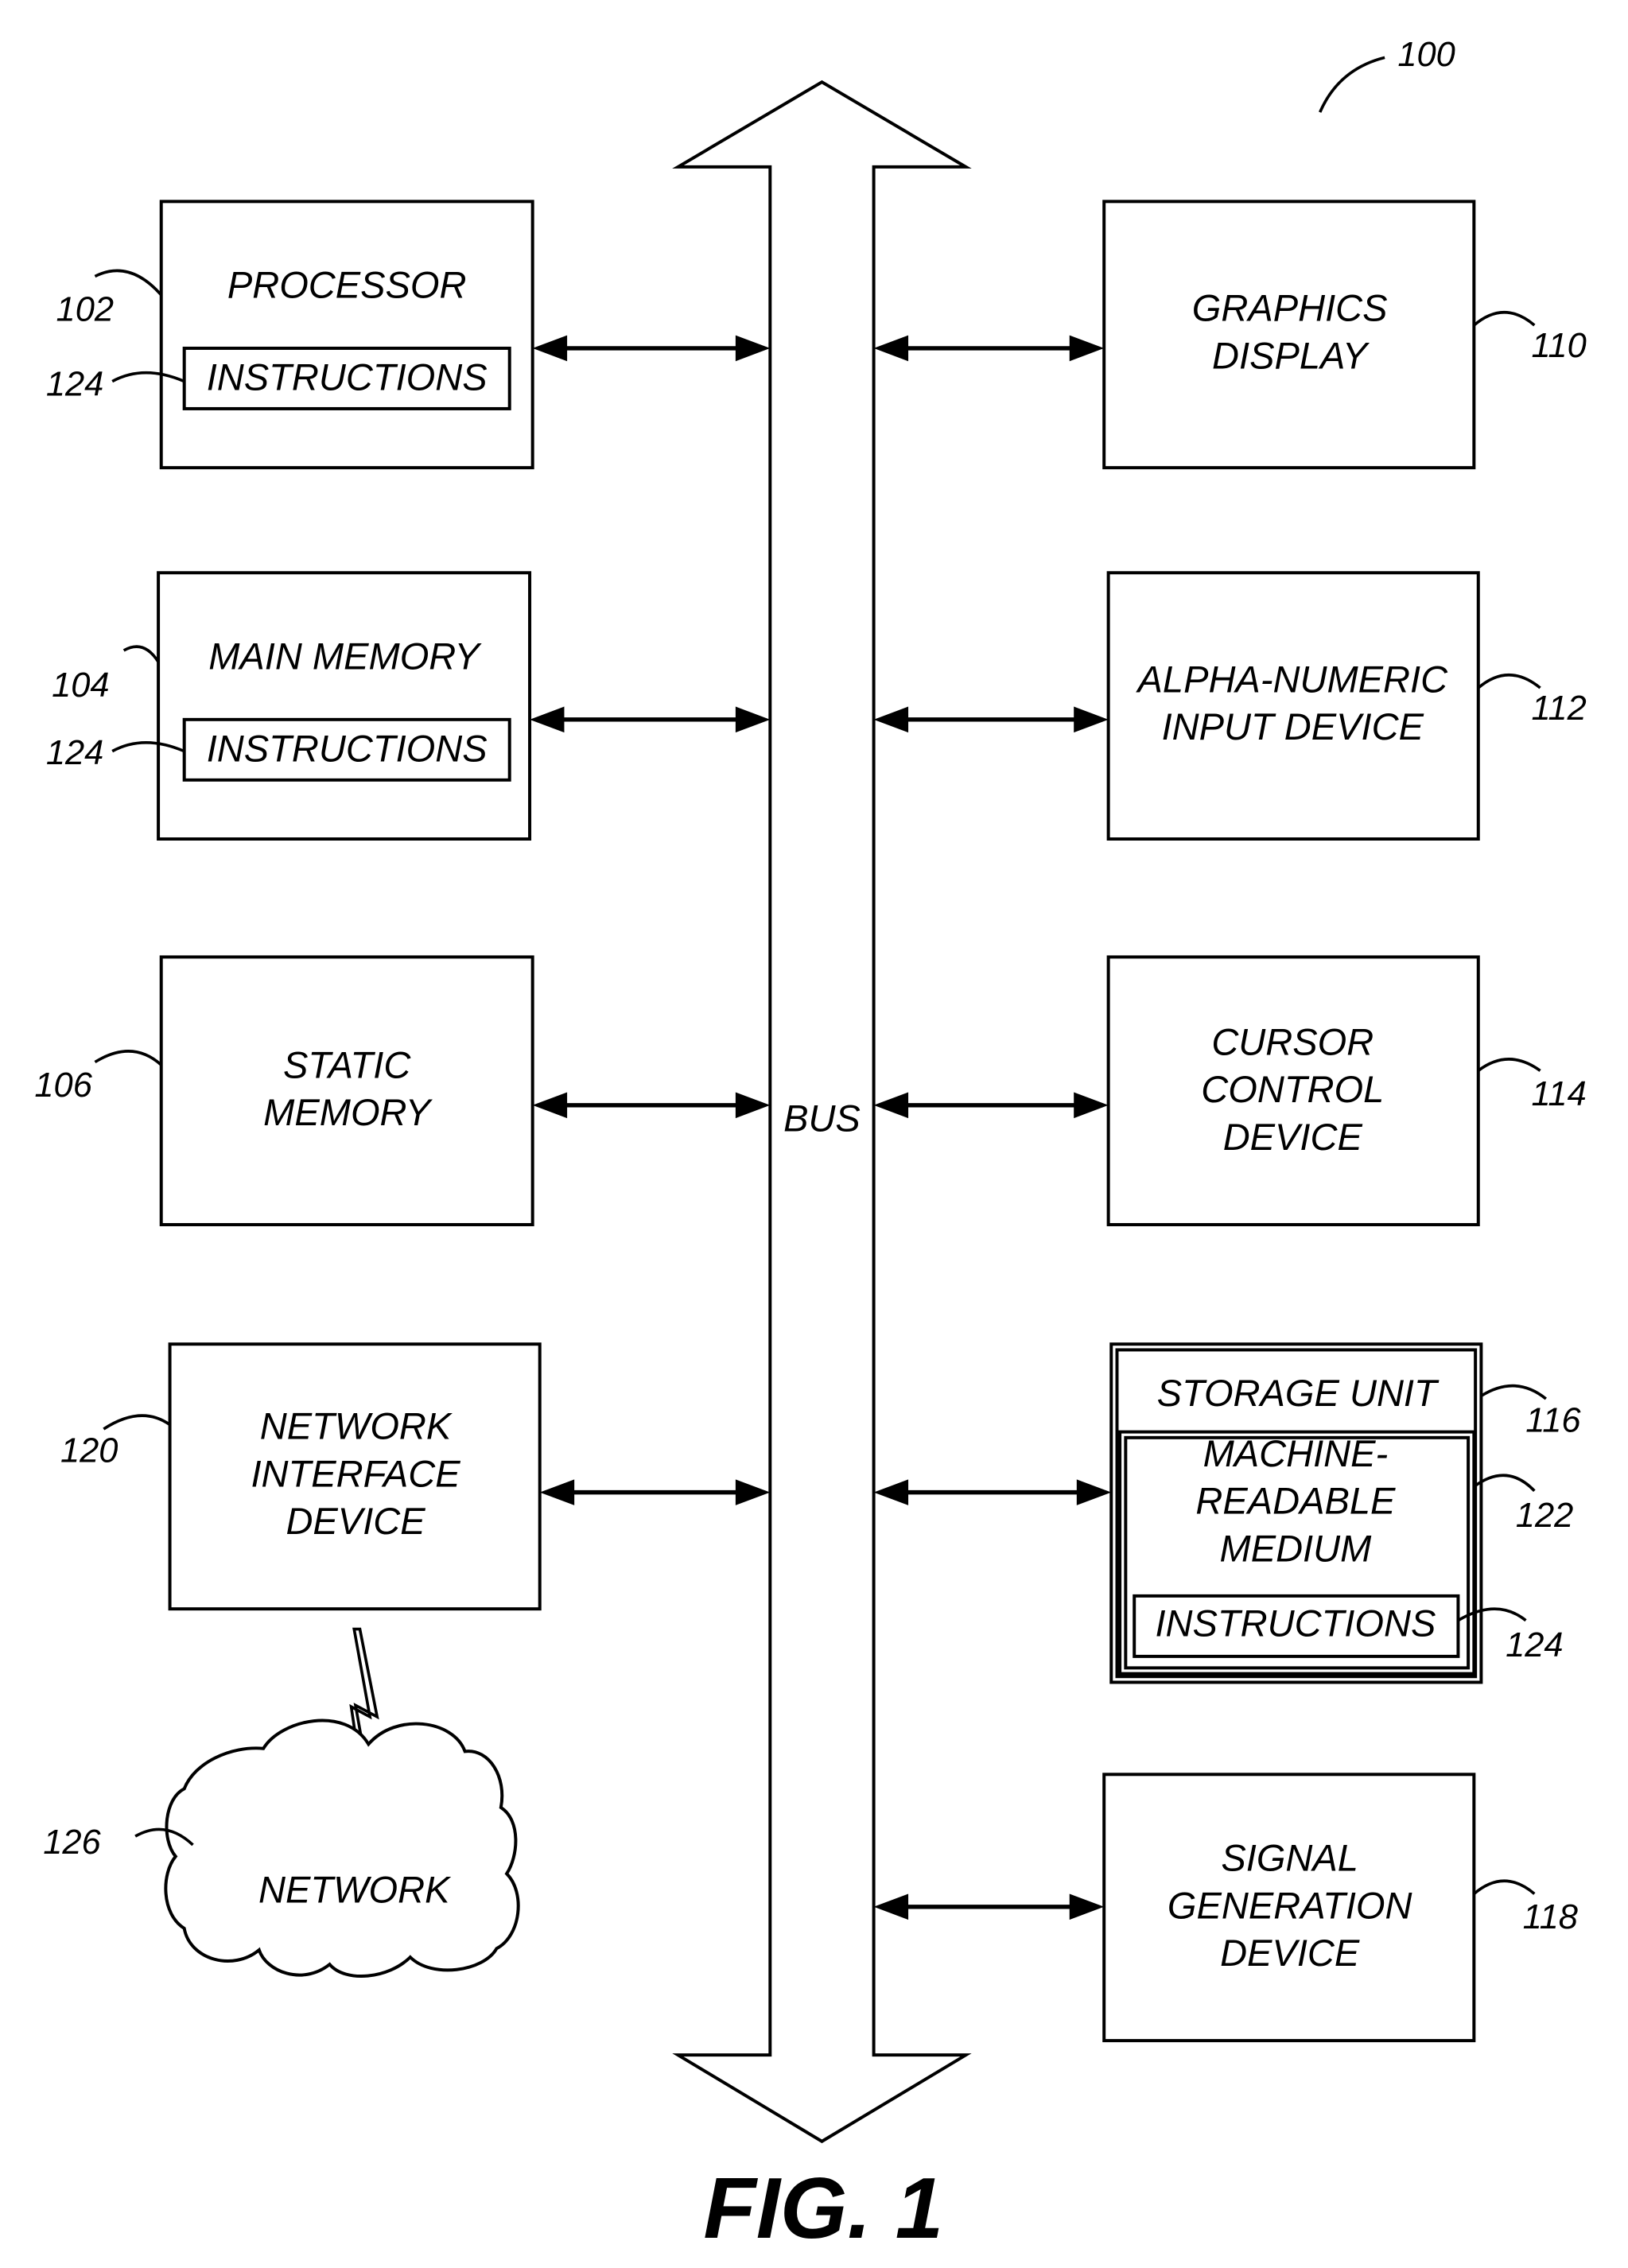 The height and width of the screenshot is (2268, 1628). What do you see at coordinates (1289, 1858) in the screenshot?
I see `signal-generation-label-line1: SIGNAL` at bounding box center [1289, 1858].